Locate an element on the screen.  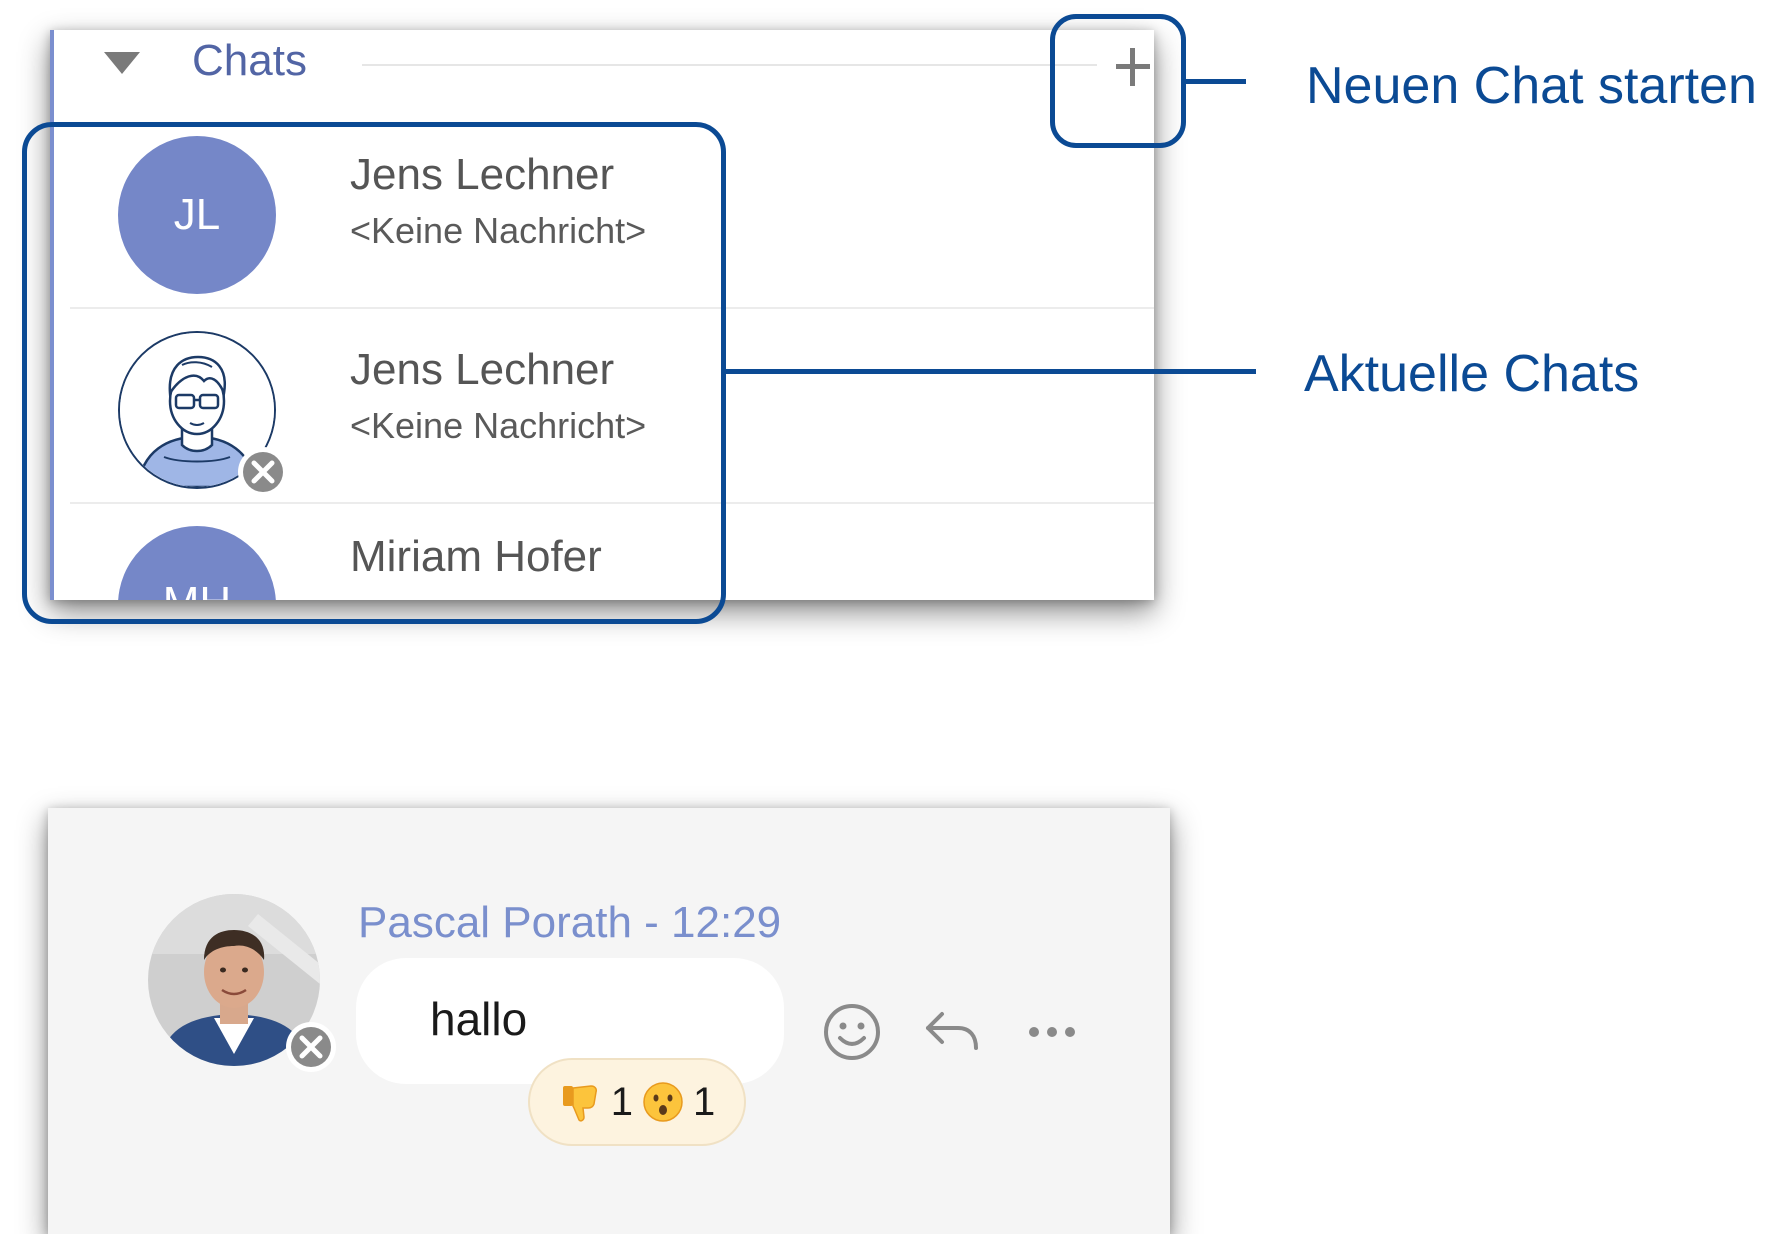
more-icon is located at coordinates (1052, 1032).